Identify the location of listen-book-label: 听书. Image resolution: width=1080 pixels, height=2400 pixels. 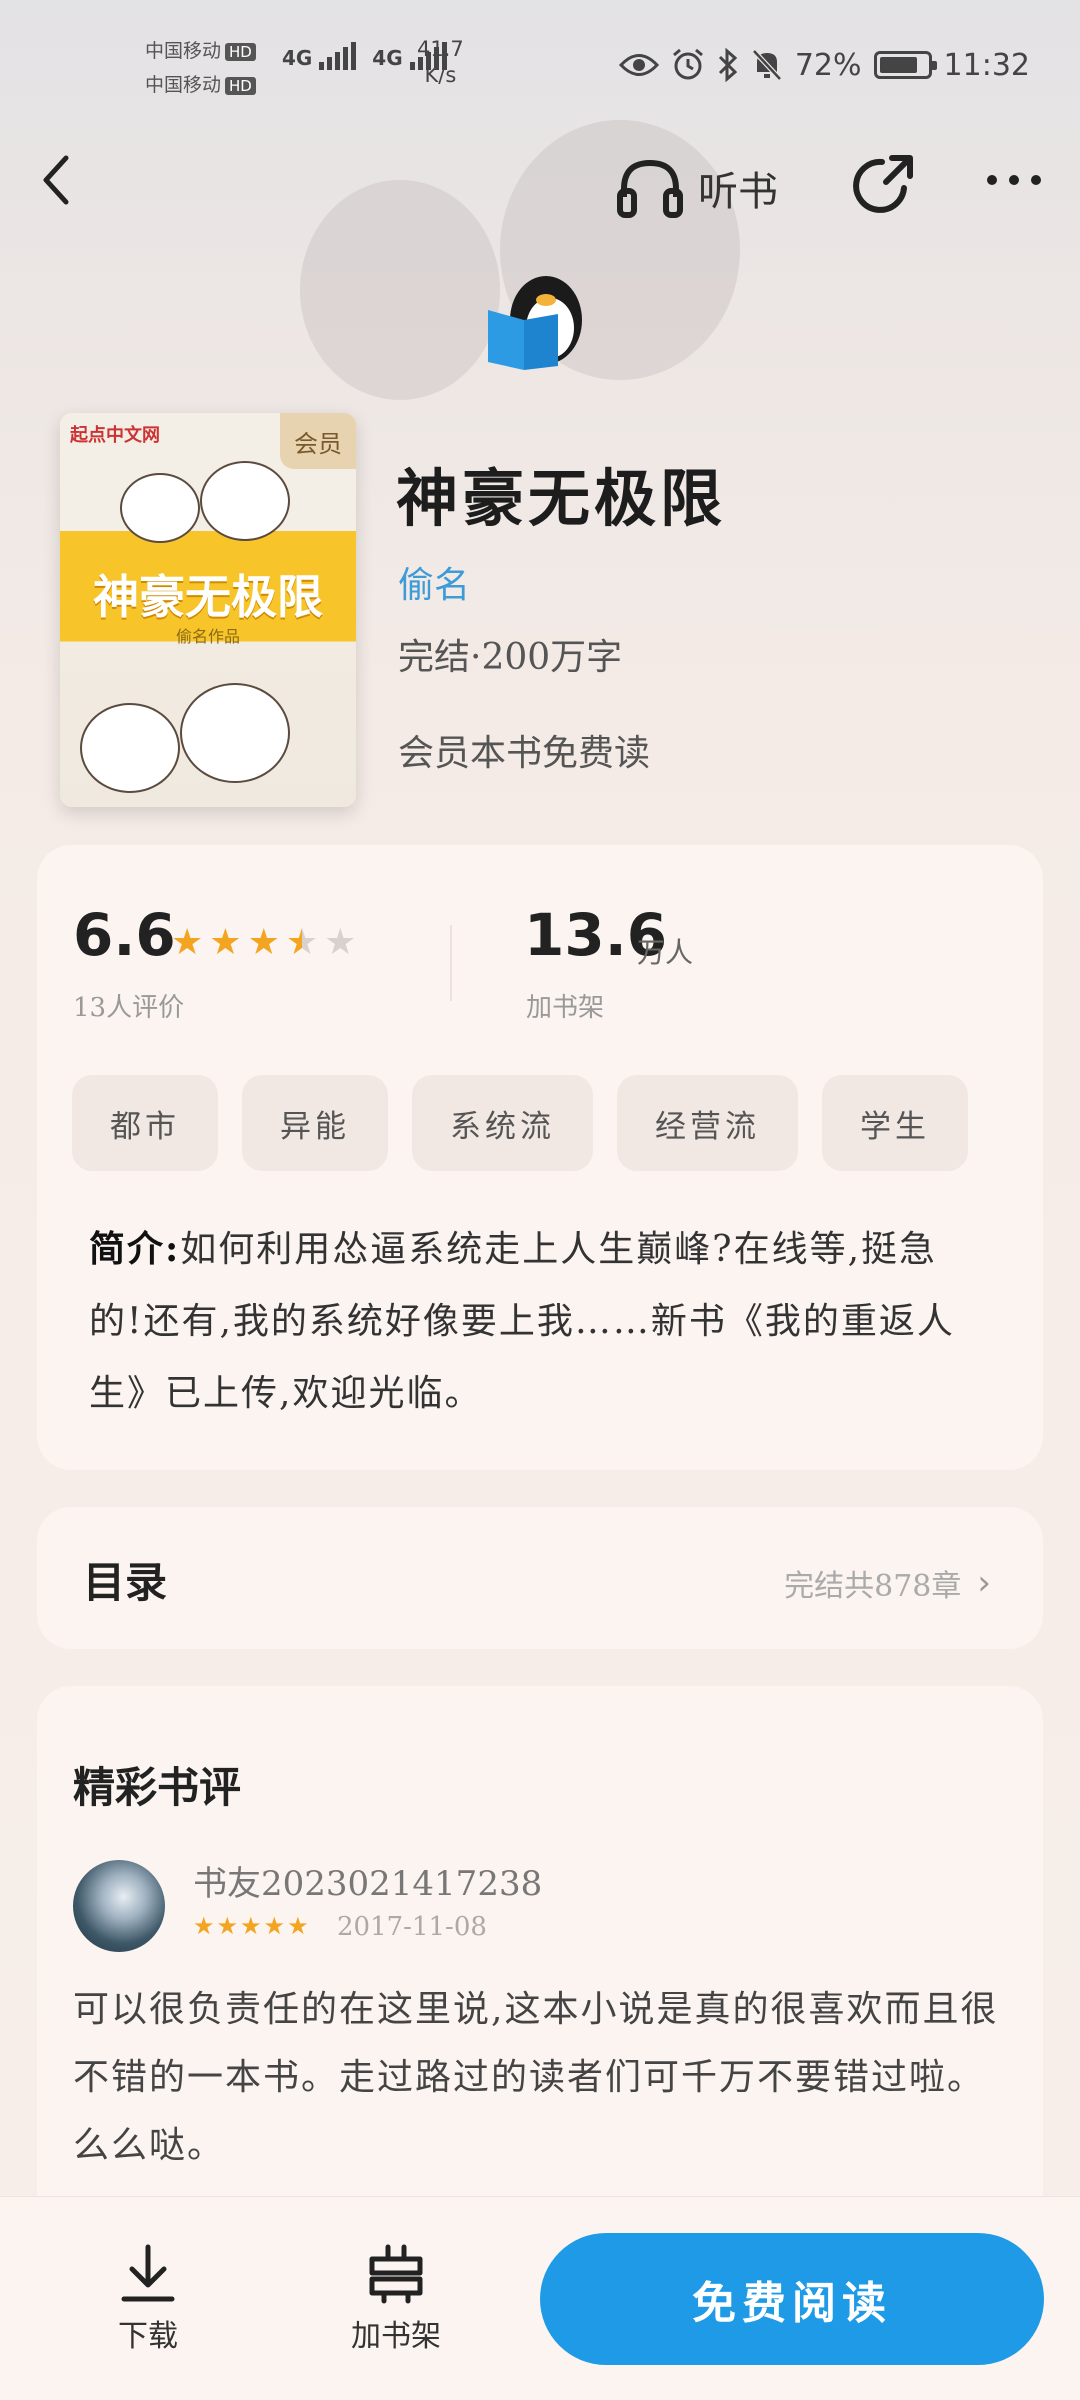
(738, 192).